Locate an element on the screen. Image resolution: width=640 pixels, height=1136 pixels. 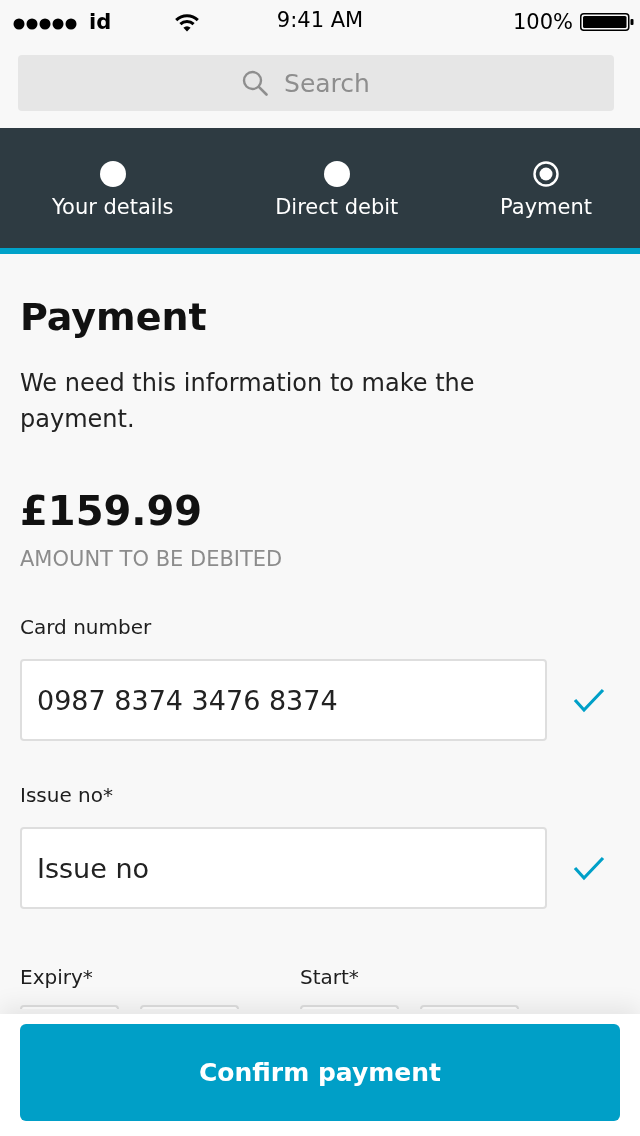
page-title: Payment is located at coordinates (114, 317).